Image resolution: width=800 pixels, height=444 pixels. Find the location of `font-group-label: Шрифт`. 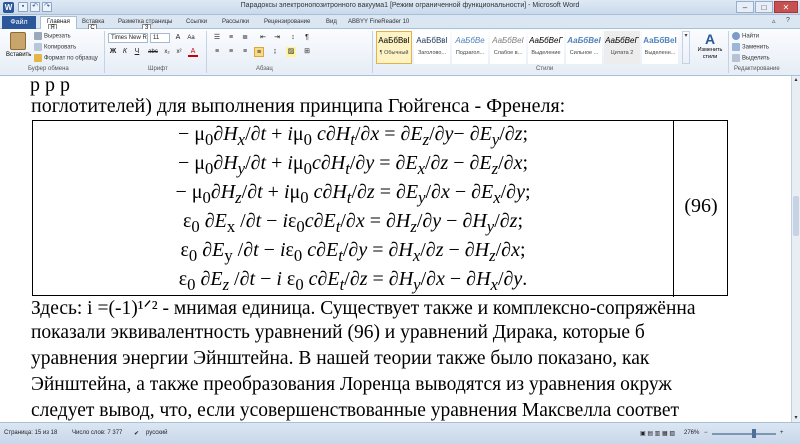

font-group-label: Шрифт is located at coordinates (158, 69).